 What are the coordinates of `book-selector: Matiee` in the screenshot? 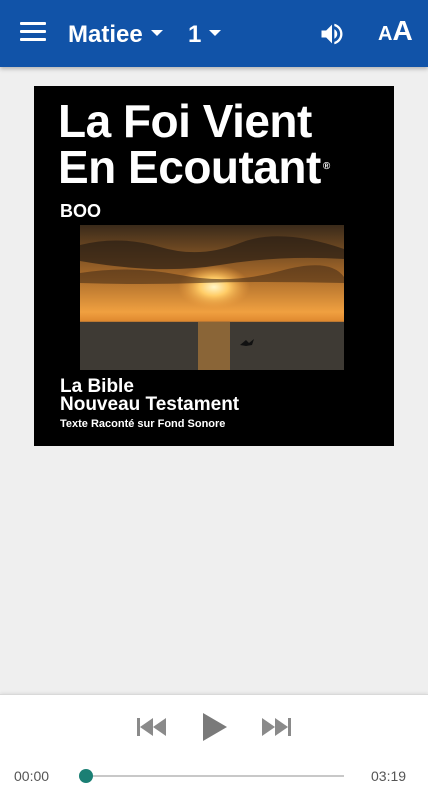 It's located at (115, 35).